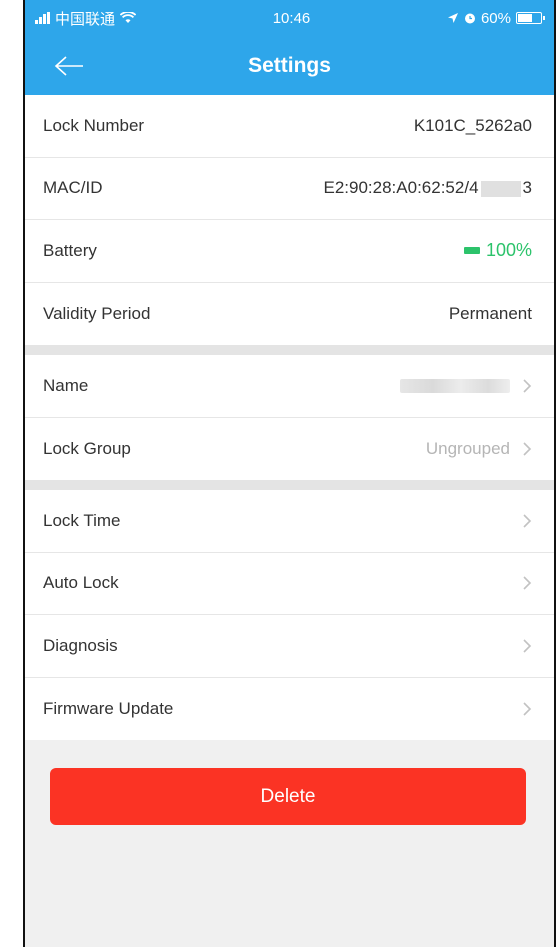  I want to click on back-button, so click(69, 66).